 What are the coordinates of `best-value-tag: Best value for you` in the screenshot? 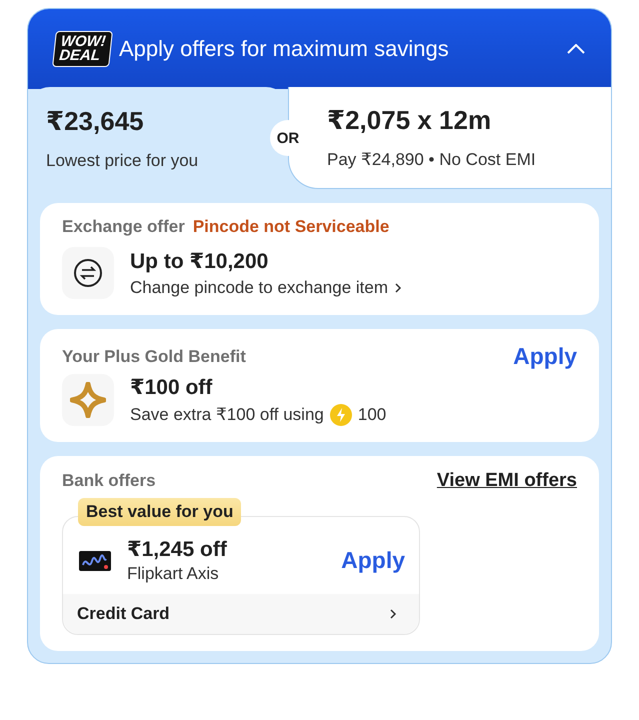 It's located at (160, 512).